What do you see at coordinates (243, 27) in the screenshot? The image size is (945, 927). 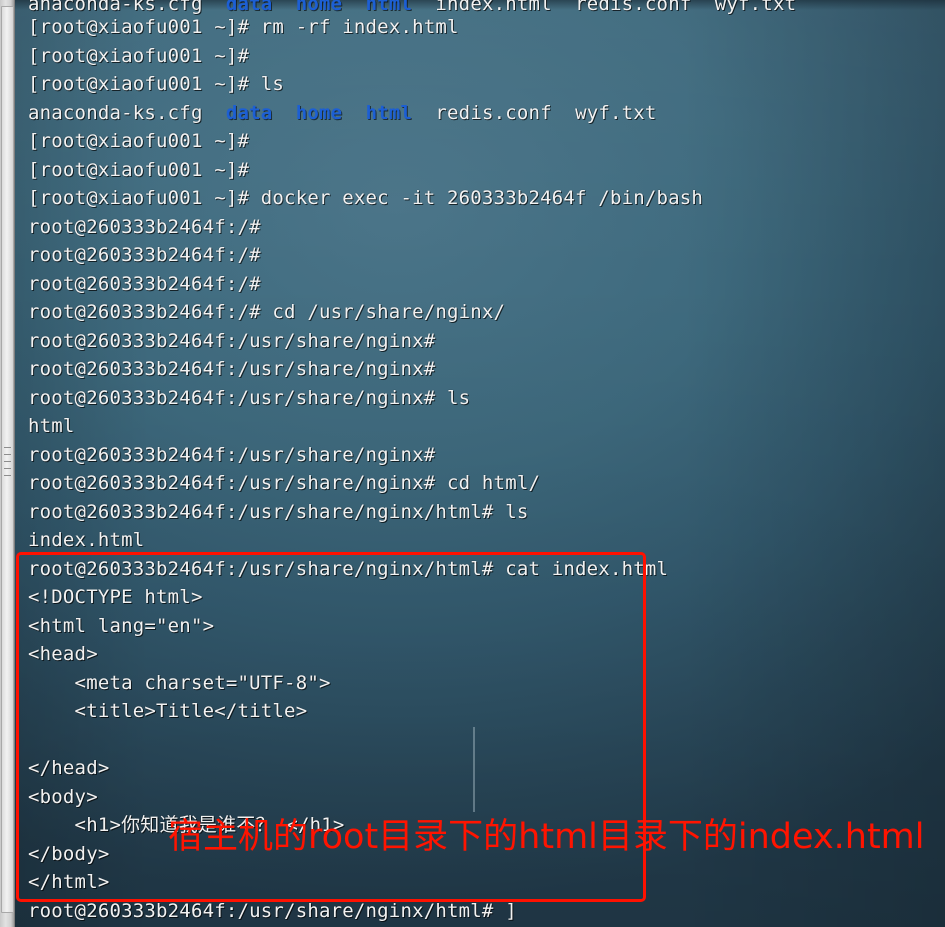 I see `terminal-line: [root@xiaofu001 ~]# rm -rf index.html` at bounding box center [243, 27].